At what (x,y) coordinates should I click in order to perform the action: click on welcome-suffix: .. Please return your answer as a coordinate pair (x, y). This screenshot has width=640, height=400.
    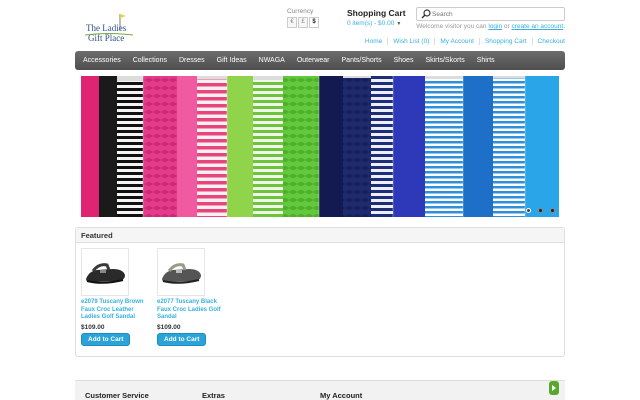
    Looking at the image, I should click on (564, 26).